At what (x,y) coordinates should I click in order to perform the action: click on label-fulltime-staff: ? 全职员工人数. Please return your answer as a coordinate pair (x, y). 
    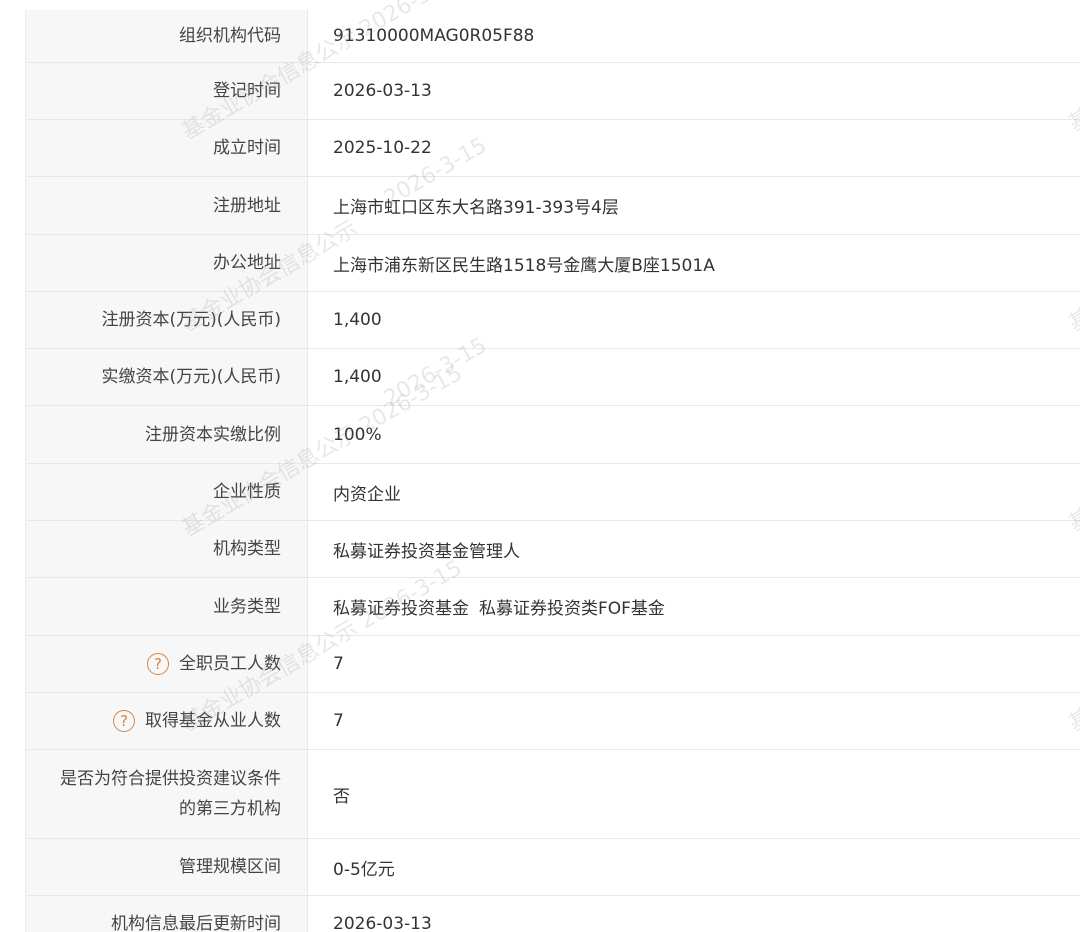
    Looking at the image, I should click on (167, 664).